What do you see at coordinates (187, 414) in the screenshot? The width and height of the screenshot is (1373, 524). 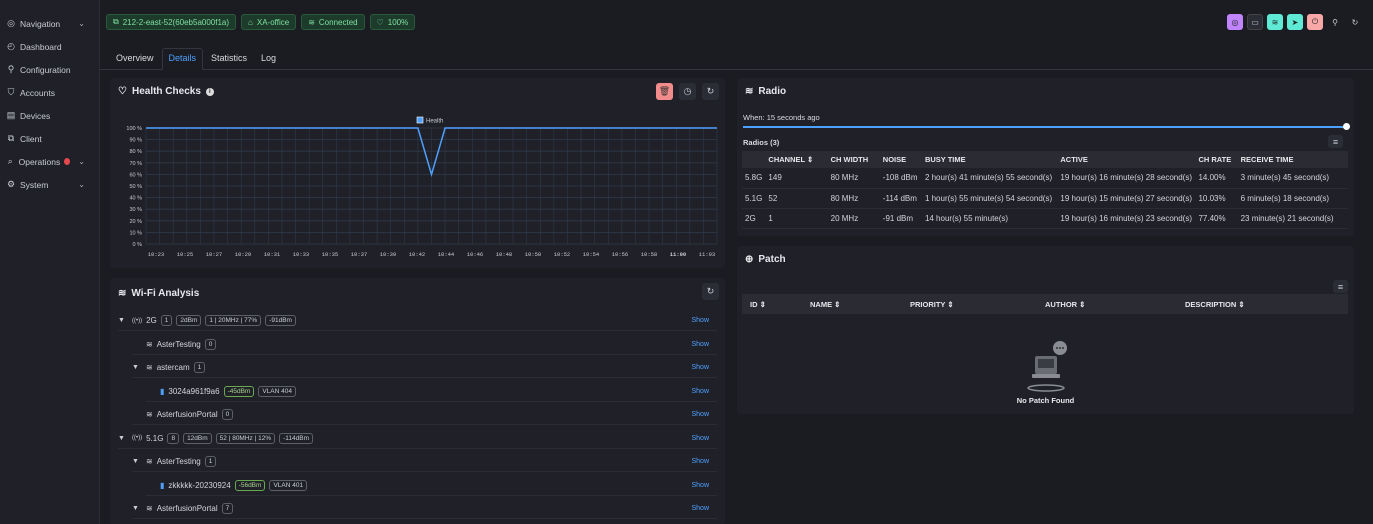 I see `wifi-tree-label: AsterfusionPortal` at bounding box center [187, 414].